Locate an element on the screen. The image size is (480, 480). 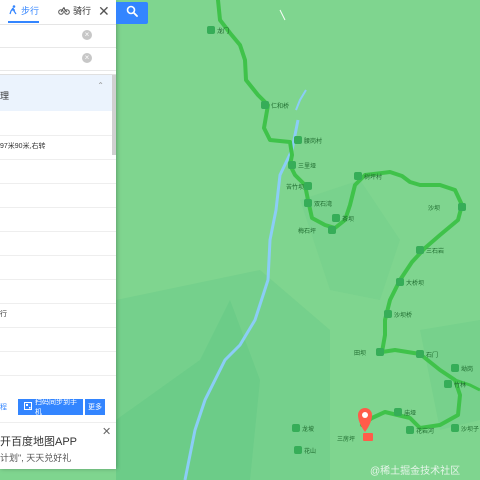
walk-icon is located at coordinates (13, 10).